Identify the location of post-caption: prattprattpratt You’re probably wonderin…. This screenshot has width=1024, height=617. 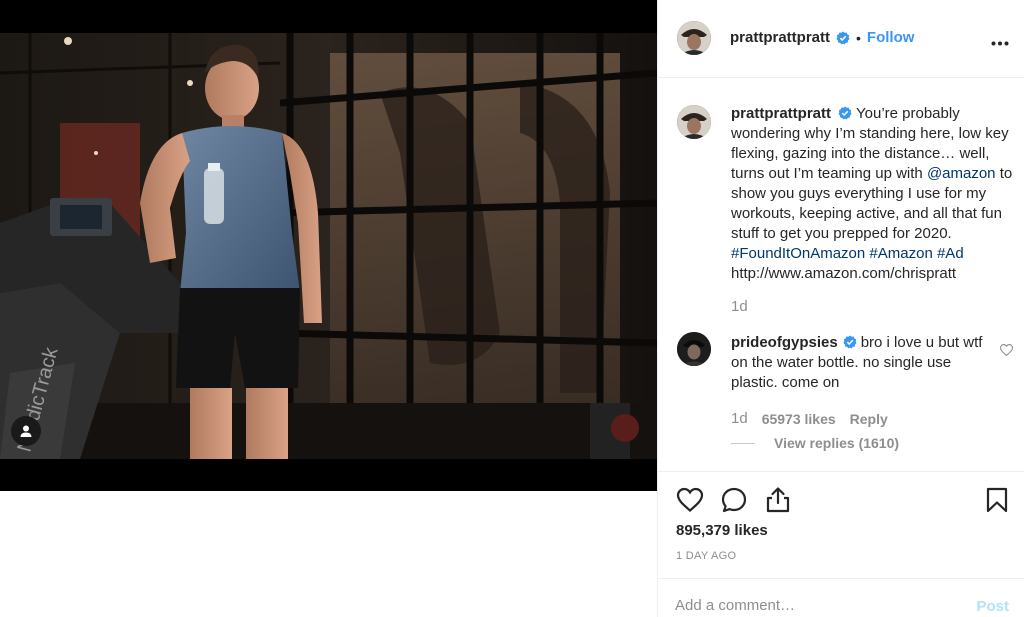
(873, 194).